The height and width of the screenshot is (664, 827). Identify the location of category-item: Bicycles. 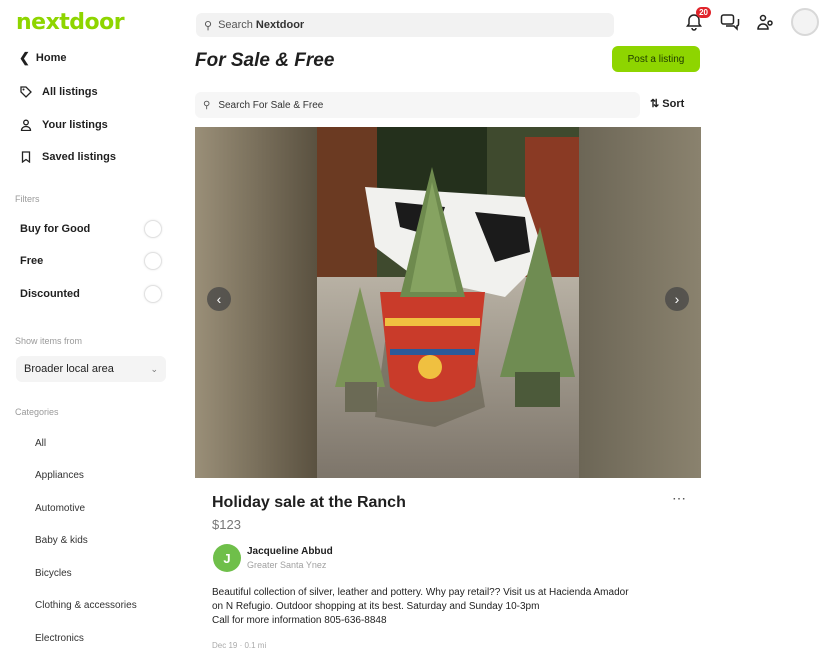
(53, 573).